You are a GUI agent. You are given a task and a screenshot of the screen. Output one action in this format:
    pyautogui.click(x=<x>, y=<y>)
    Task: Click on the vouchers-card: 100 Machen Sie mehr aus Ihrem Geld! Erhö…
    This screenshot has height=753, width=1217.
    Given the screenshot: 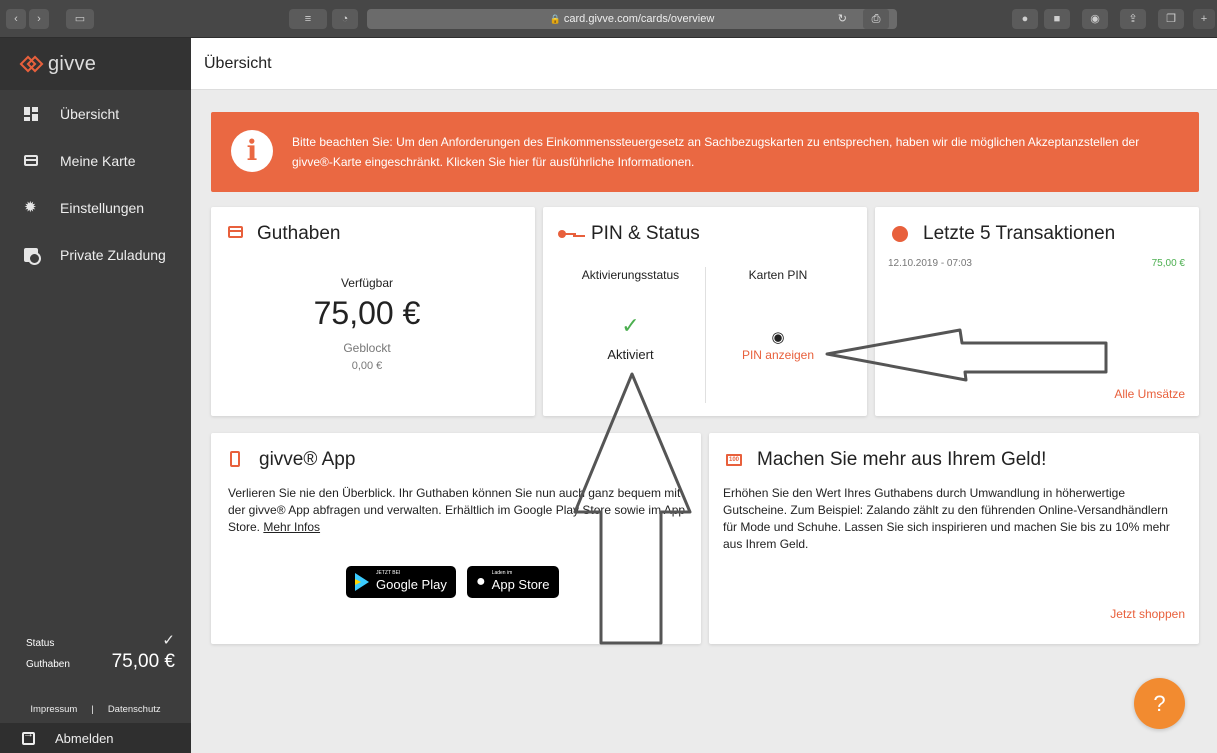 What is the action you would take?
    pyautogui.click(x=954, y=538)
    